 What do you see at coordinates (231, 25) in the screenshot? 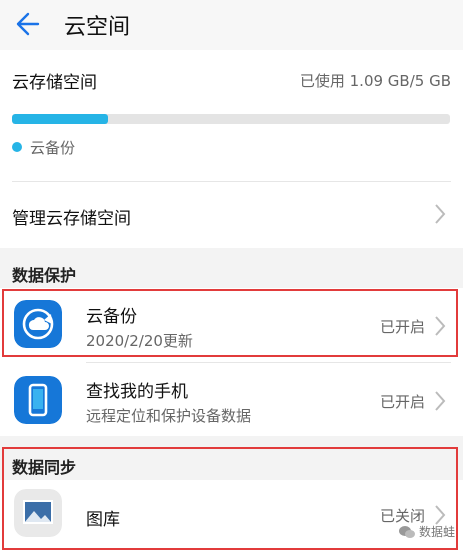
I see `top-bar: 云空间` at bounding box center [231, 25].